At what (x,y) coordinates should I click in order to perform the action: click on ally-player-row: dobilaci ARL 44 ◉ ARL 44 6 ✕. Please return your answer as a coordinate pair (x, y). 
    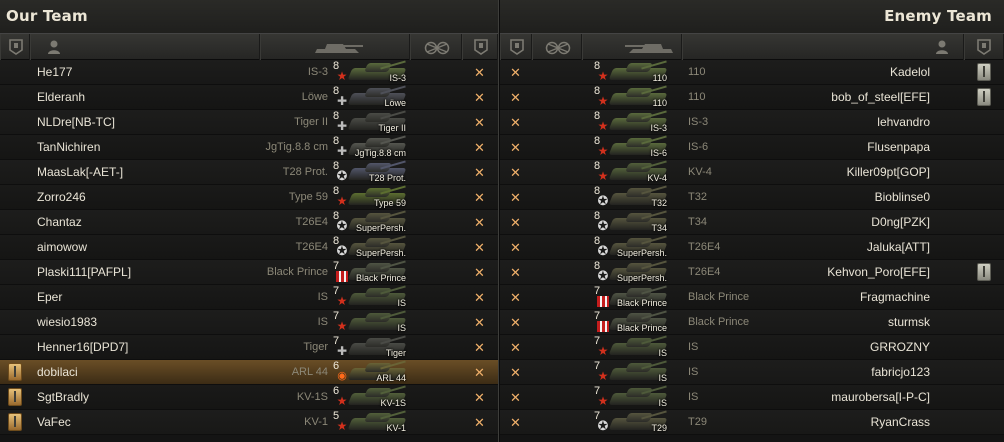
    Looking at the image, I should click on (249, 372).